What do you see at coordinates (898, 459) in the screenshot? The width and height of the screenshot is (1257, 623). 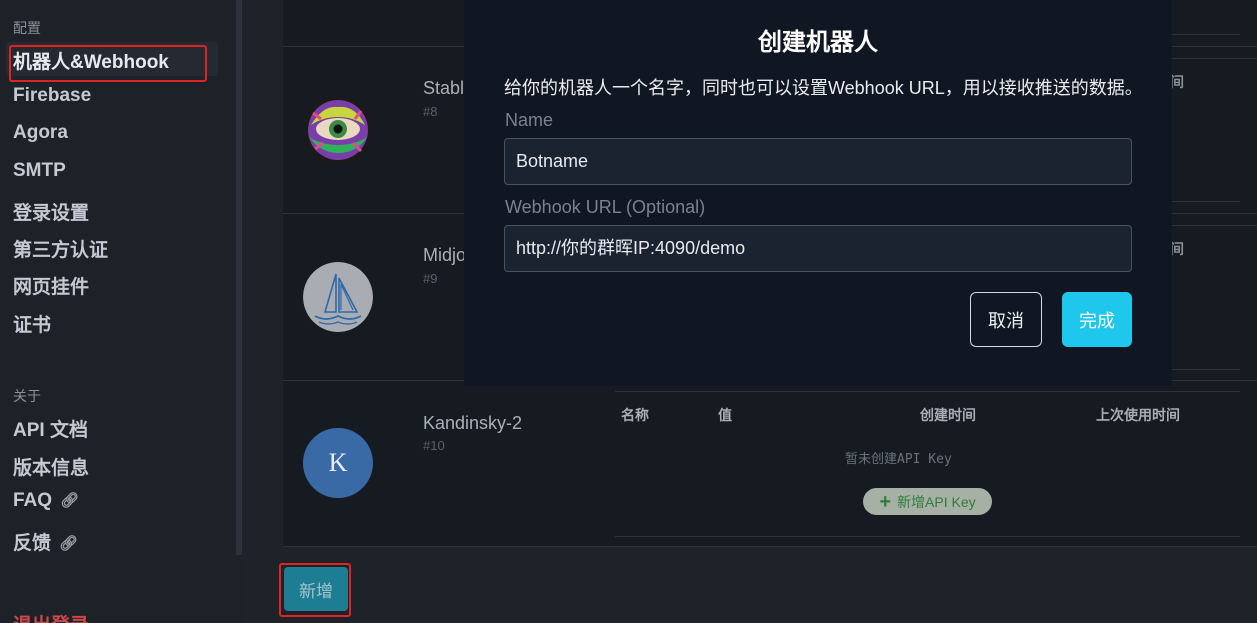 I see `empty-api-key-text: 暂未创建API Key` at bounding box center [898, 459].